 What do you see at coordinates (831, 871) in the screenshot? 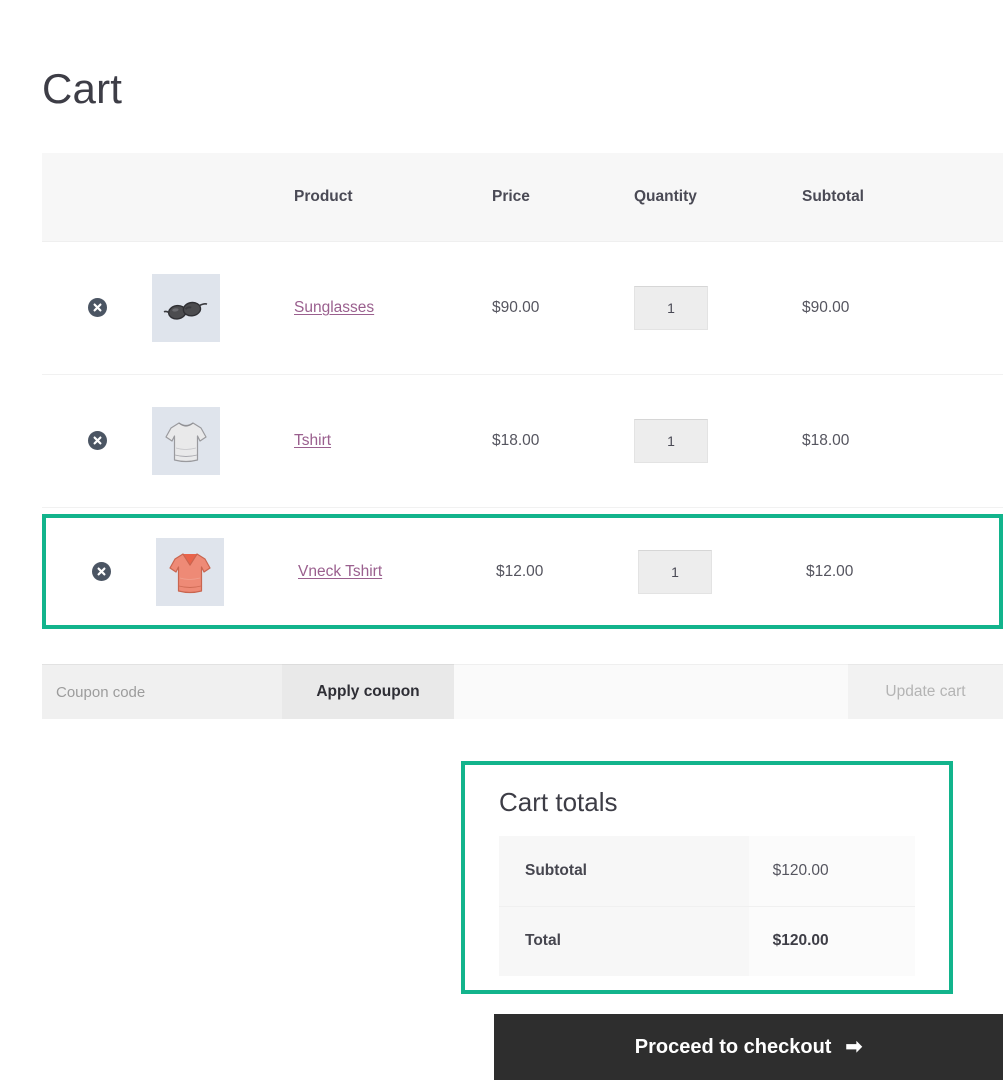
I see `totals-value-subtotal: $120.00` at bounding box center [831, 871].